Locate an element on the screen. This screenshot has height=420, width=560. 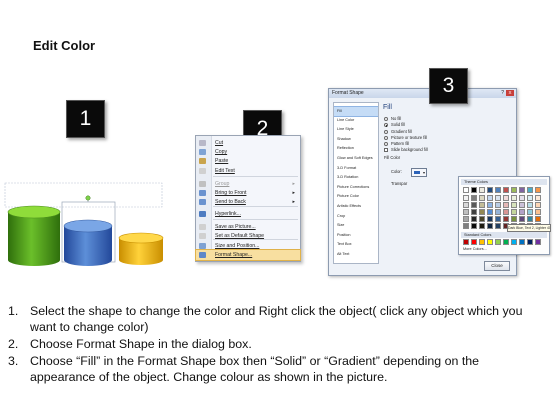
nav-item-line-color: Line Color is located at coordinates (356, 120).